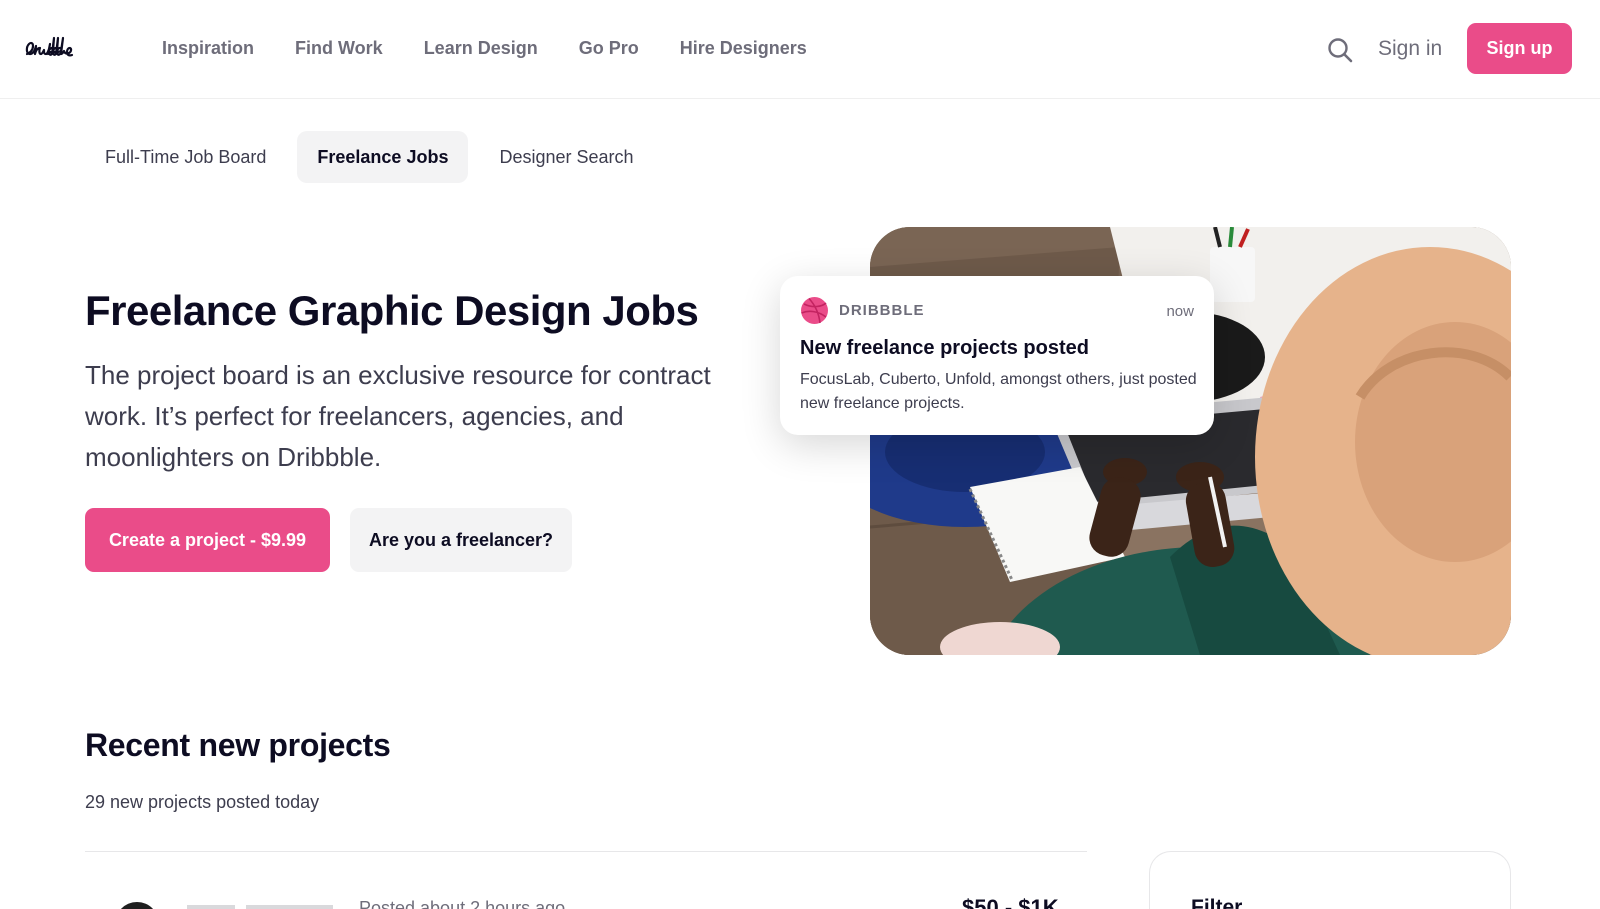 The image size is (1600, 909). What do you see at coordinates (207, 540) in the screenshot?
I see `create-project-button: Create a project - $9.99` at bounding box center [207, 540].